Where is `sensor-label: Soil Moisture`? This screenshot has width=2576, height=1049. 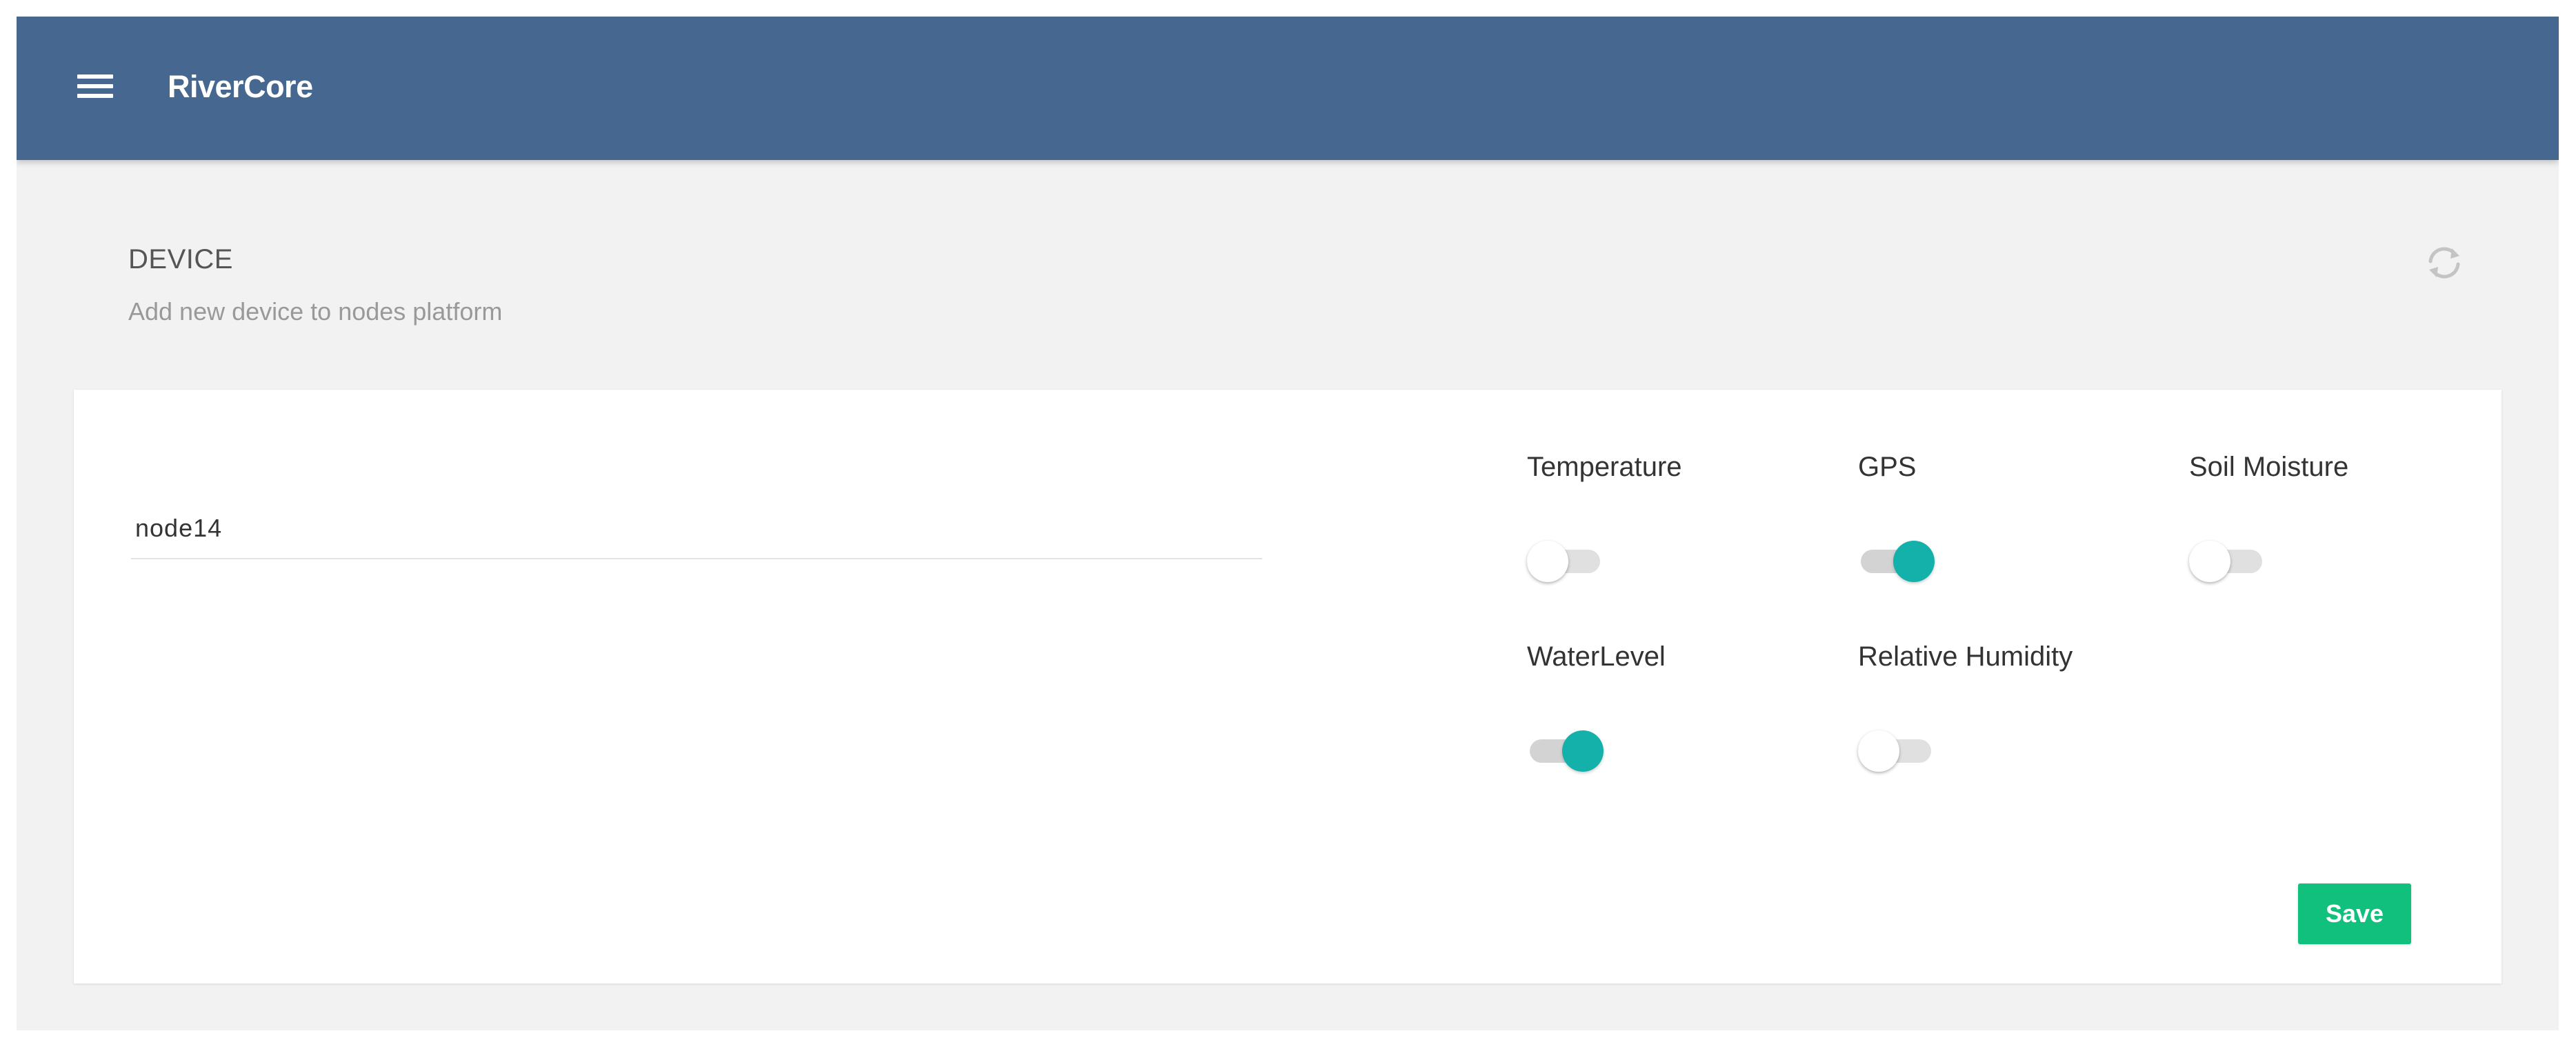 sensor-label: Soil Moisture is located at coordinates (2269, 467).